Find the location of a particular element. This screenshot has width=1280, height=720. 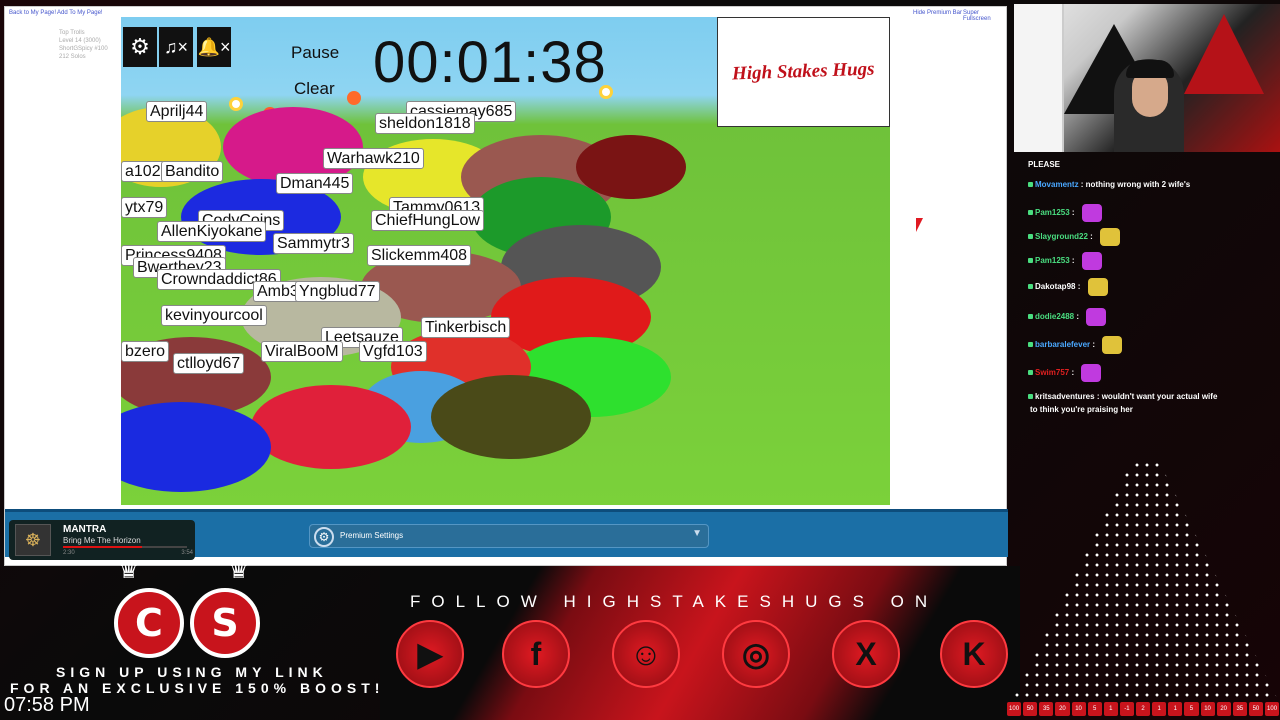

facebook-icon: f is located at coordinates (536, 654).